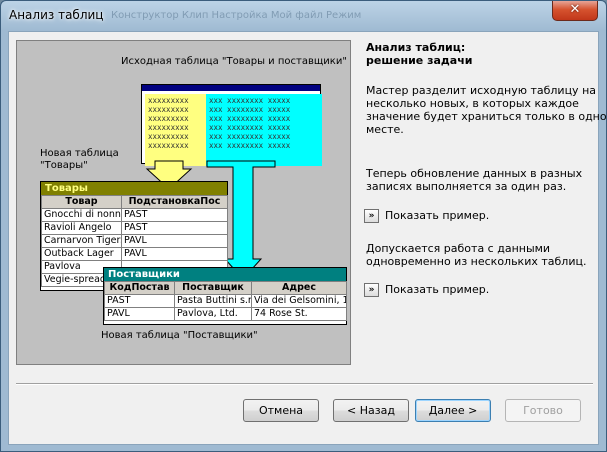 This screenshot has height=452, width=607. I want to click on table-cell: Ravioli Angelo, so click(81, 228).